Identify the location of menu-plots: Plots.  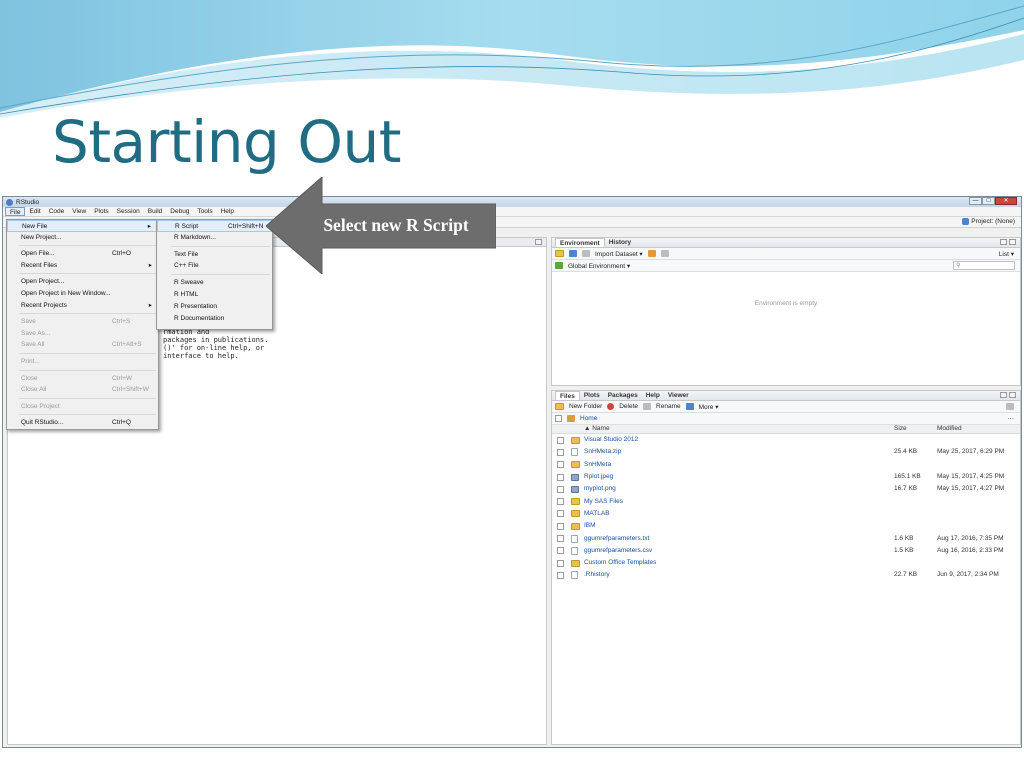
(101, 211).